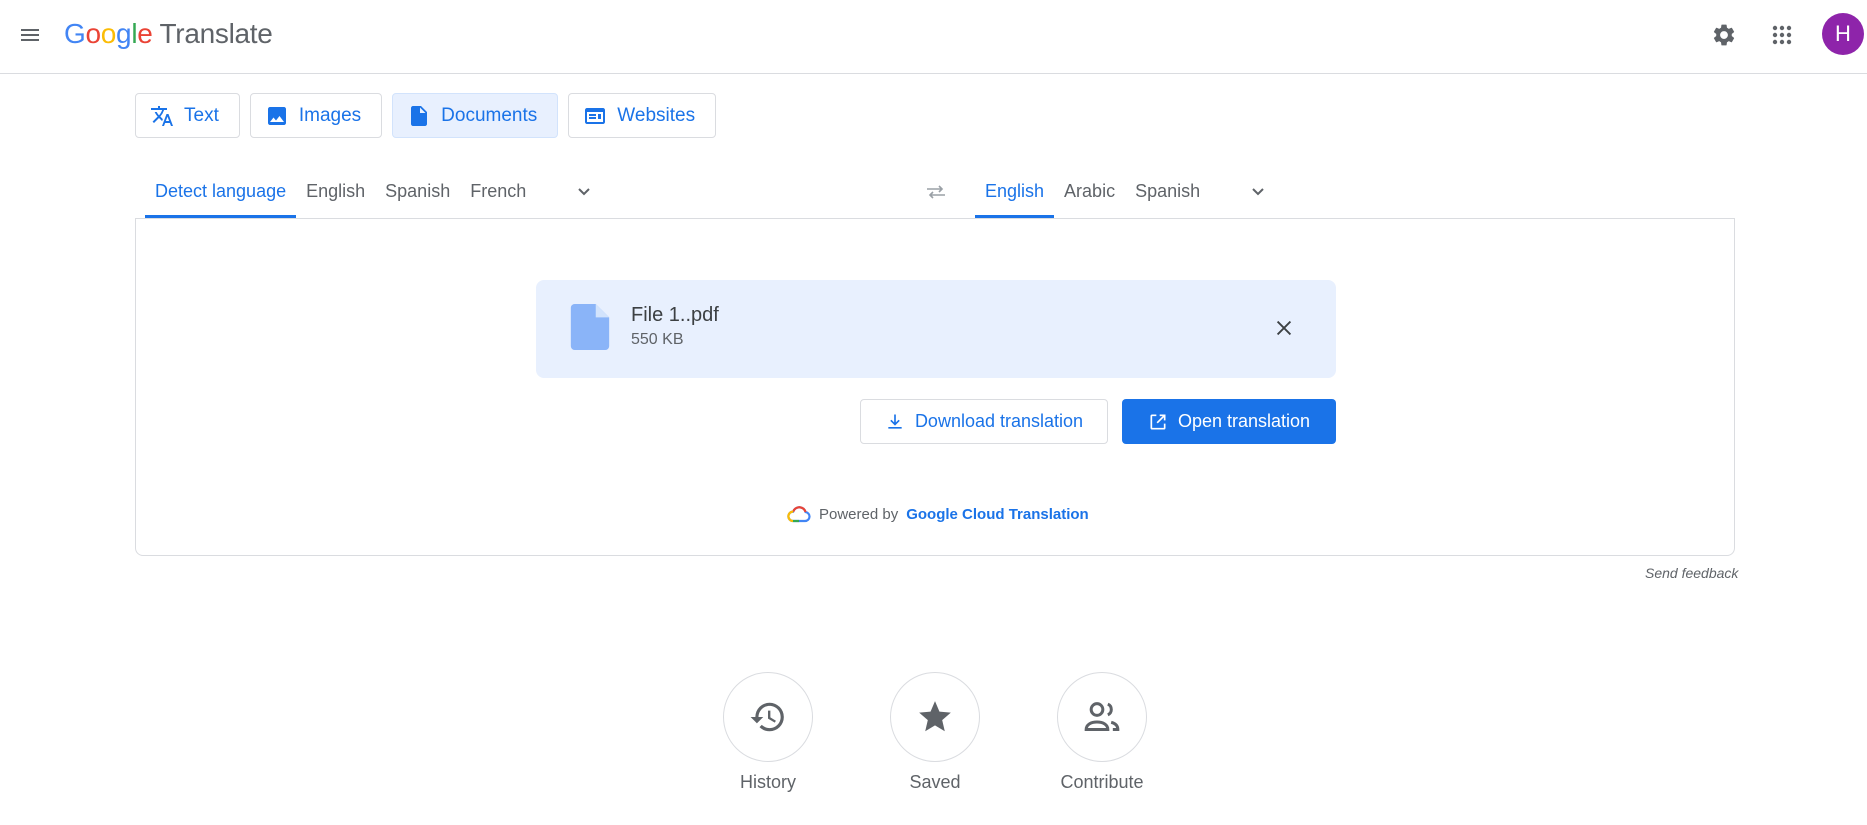  I want to click on target-language-bar: English Arabic Spanish, so click(1126, 191).